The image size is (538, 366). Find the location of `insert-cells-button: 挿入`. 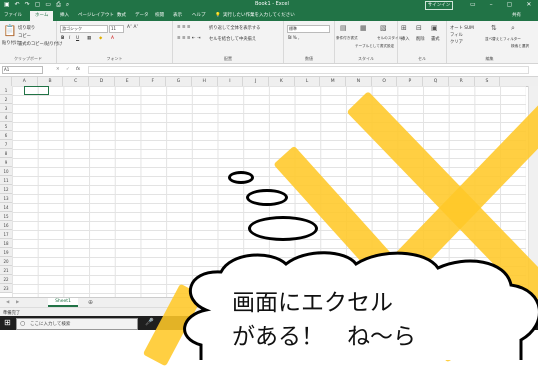

insert-cells-button: 挿入 is located at coordinates (405, 39).